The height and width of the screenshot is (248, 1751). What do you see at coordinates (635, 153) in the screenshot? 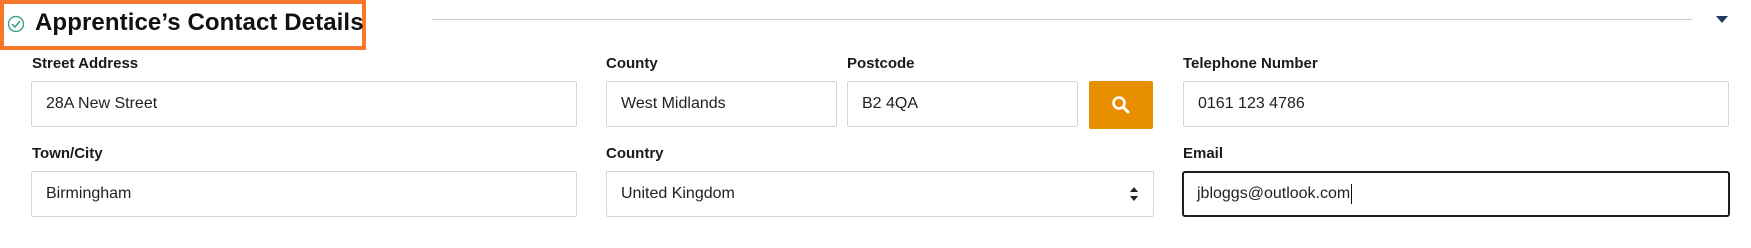
I see `country-label: Country` at bounding box center [635, 153].